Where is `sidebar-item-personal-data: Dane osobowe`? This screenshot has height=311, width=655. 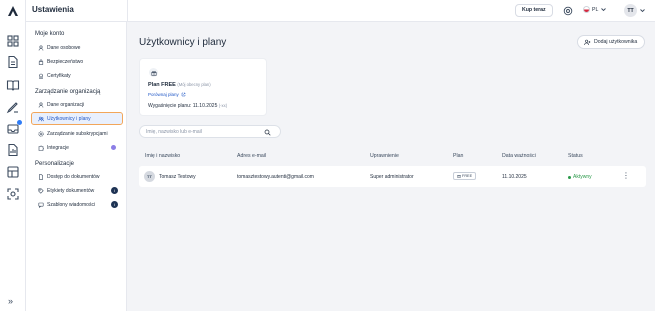
sidebar-item-personal-data: Dane osobowe is located at coordinates (77, 47).